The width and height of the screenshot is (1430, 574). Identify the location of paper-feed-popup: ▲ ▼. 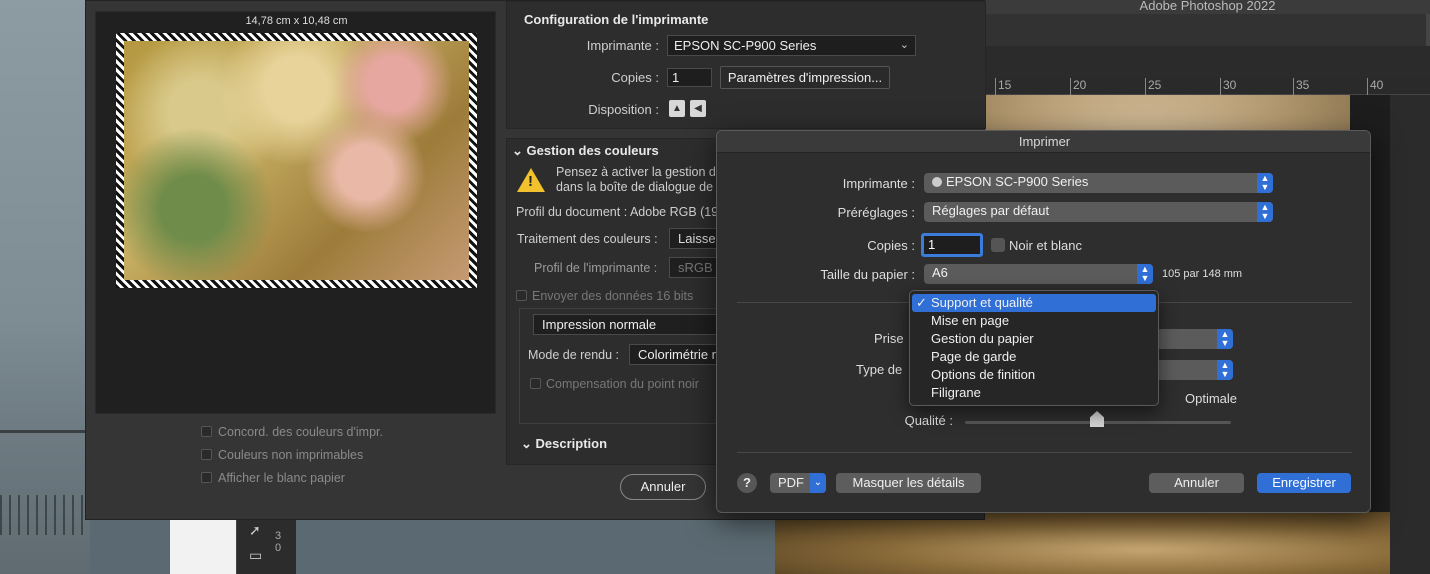
(1195, 339).